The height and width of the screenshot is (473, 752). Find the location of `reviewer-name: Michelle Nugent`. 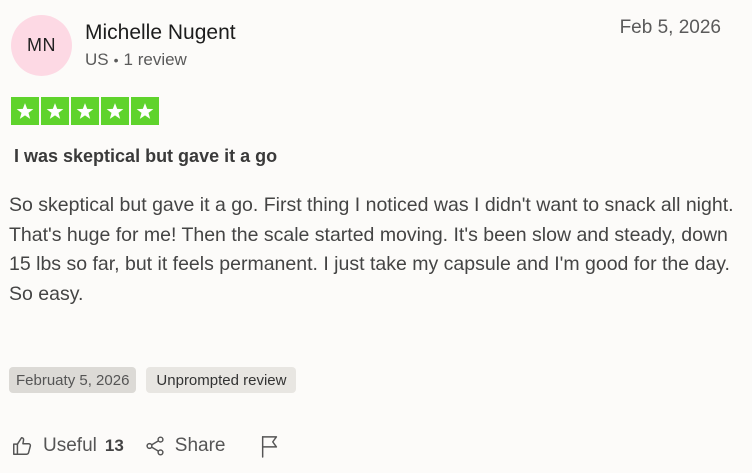

reviewer-name: Michelle Nugent is located at coordinates (160, 33).